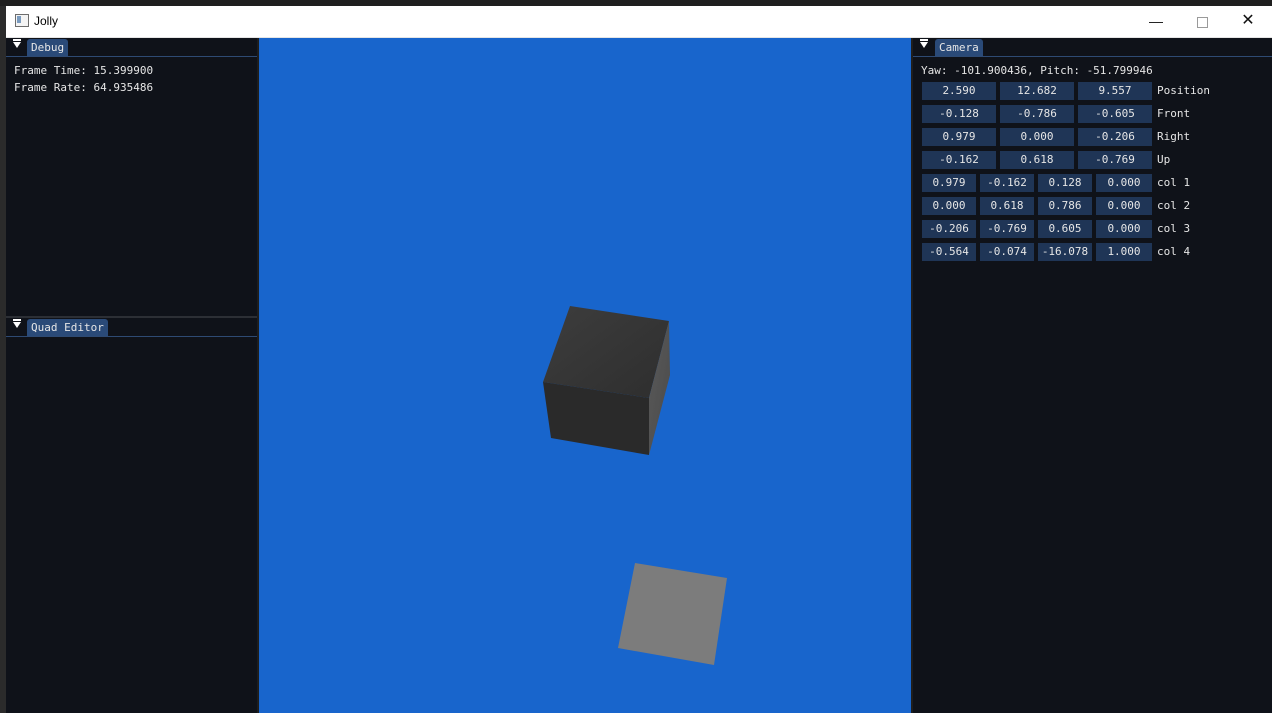 This screenshot has width=1272, height=713. I want to click on matrix-cell: 1.000, so click(1124, 252).